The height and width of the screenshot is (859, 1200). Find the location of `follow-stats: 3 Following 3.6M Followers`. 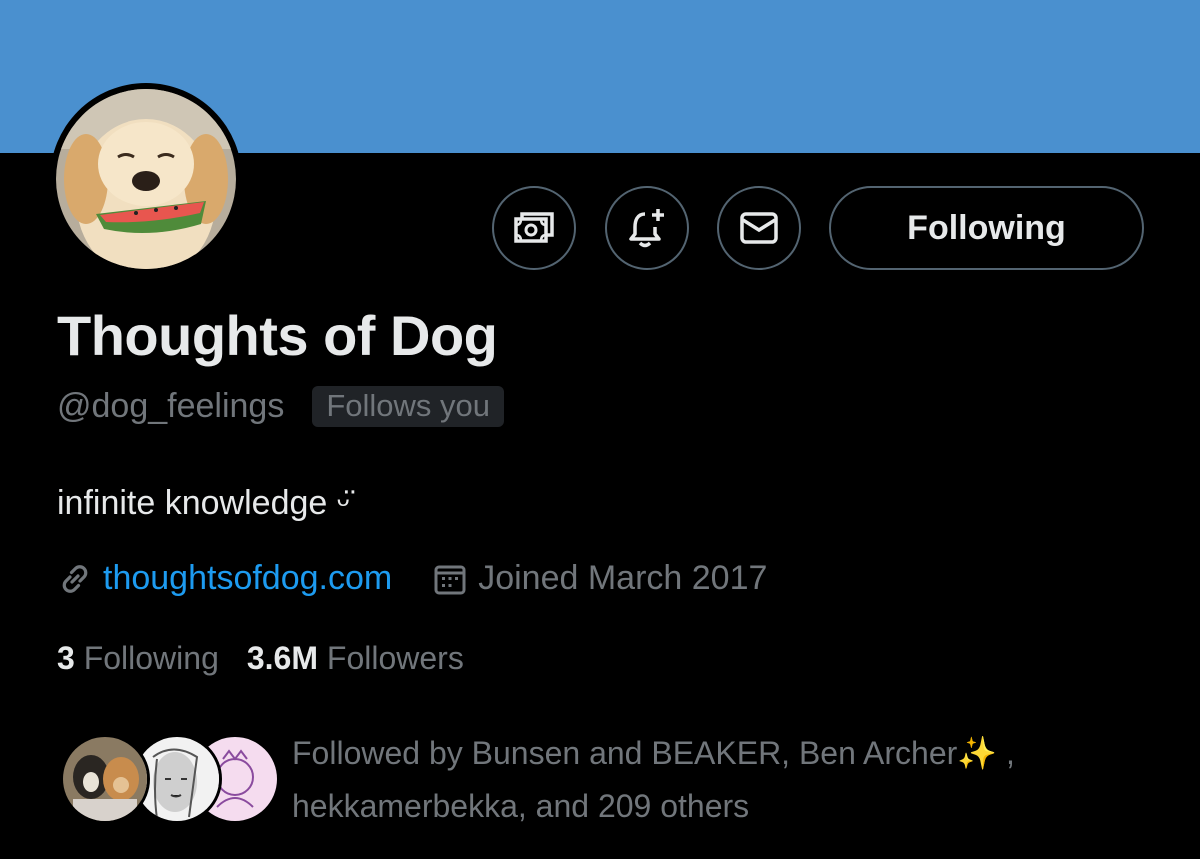

follow-stats: 3 Following 3.6M Followers is located at coordinates (260, 658).